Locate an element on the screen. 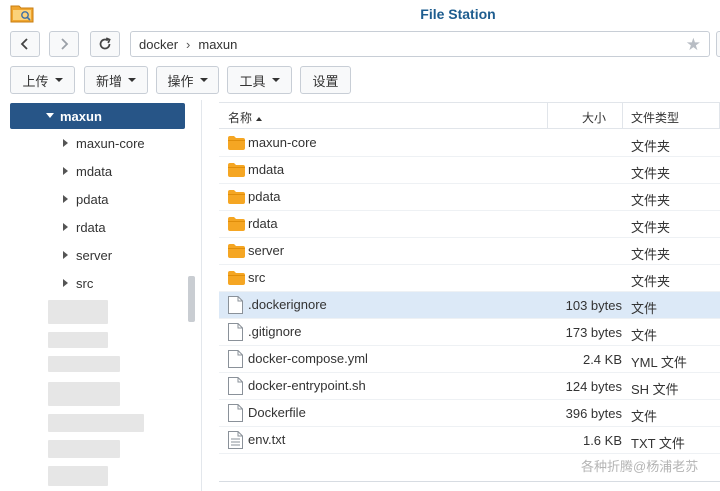 The height and width of the screenshot is (491, 720). refresh-button is located at coordinates (105, 44).